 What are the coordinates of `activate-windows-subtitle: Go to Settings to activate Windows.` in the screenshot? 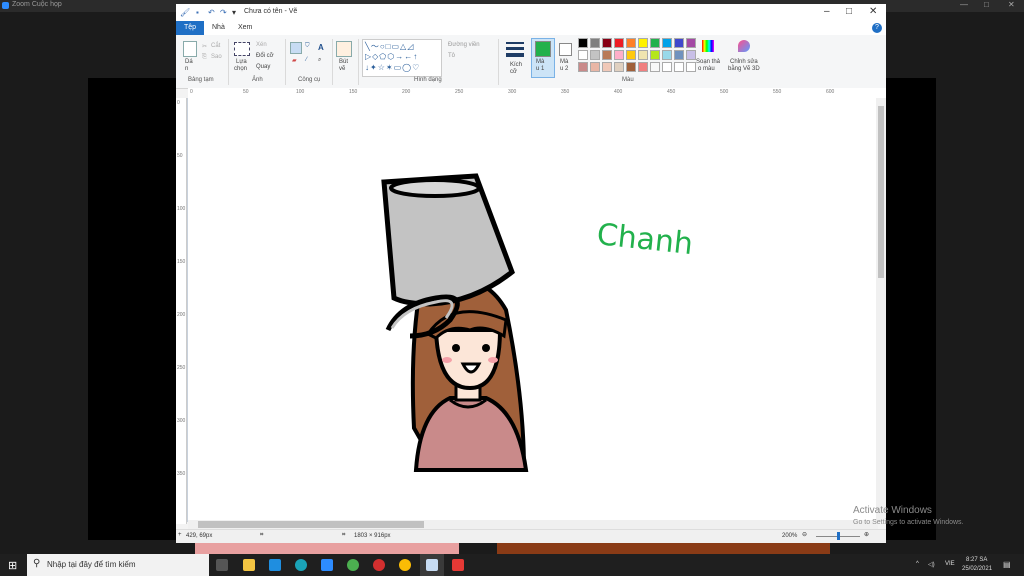 It's located at (908, 522).